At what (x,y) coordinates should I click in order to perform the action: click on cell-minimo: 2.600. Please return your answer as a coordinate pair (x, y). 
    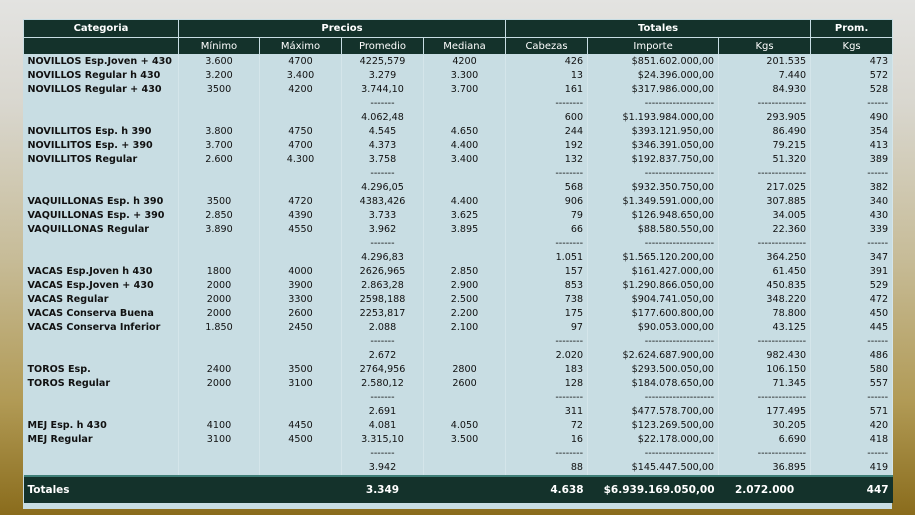
    Looking at the image, I should click on (219, 160).